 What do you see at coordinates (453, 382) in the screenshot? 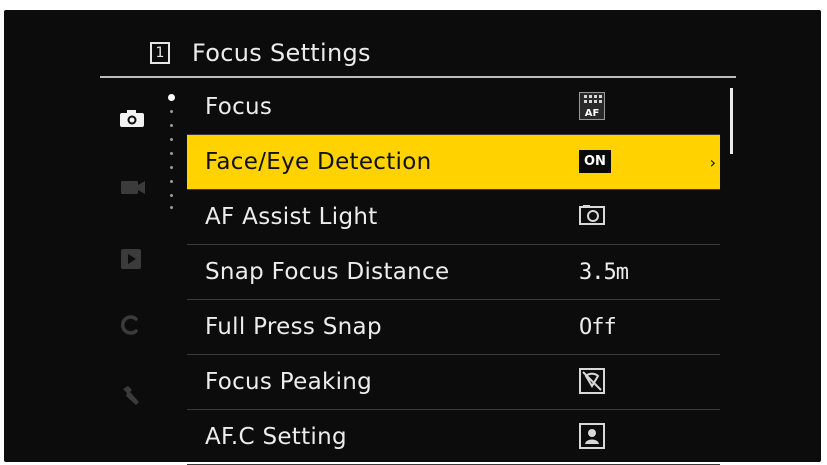
I see `menu-item-focus-peaking: Focus Peaking` at bounding box center [453, 382].